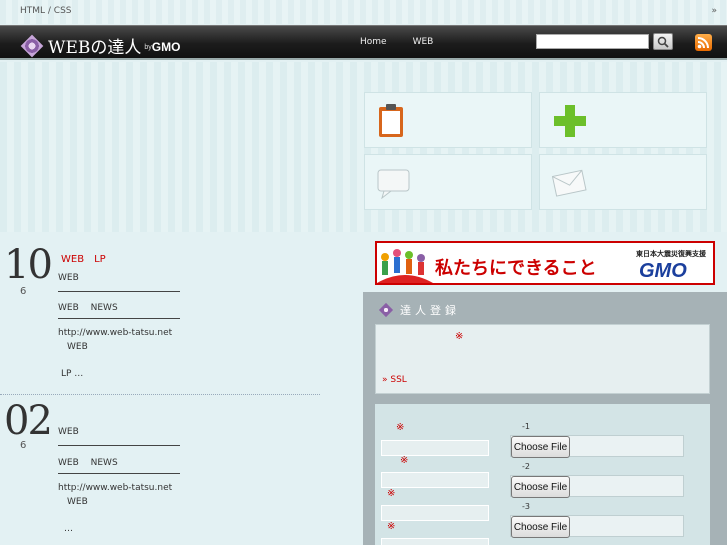 The width and height of the screenshot is (727, 545). What do you see at coordinates (160, 394) in the screenshot?
I see `post-divider` at bounding box center [160, 394].